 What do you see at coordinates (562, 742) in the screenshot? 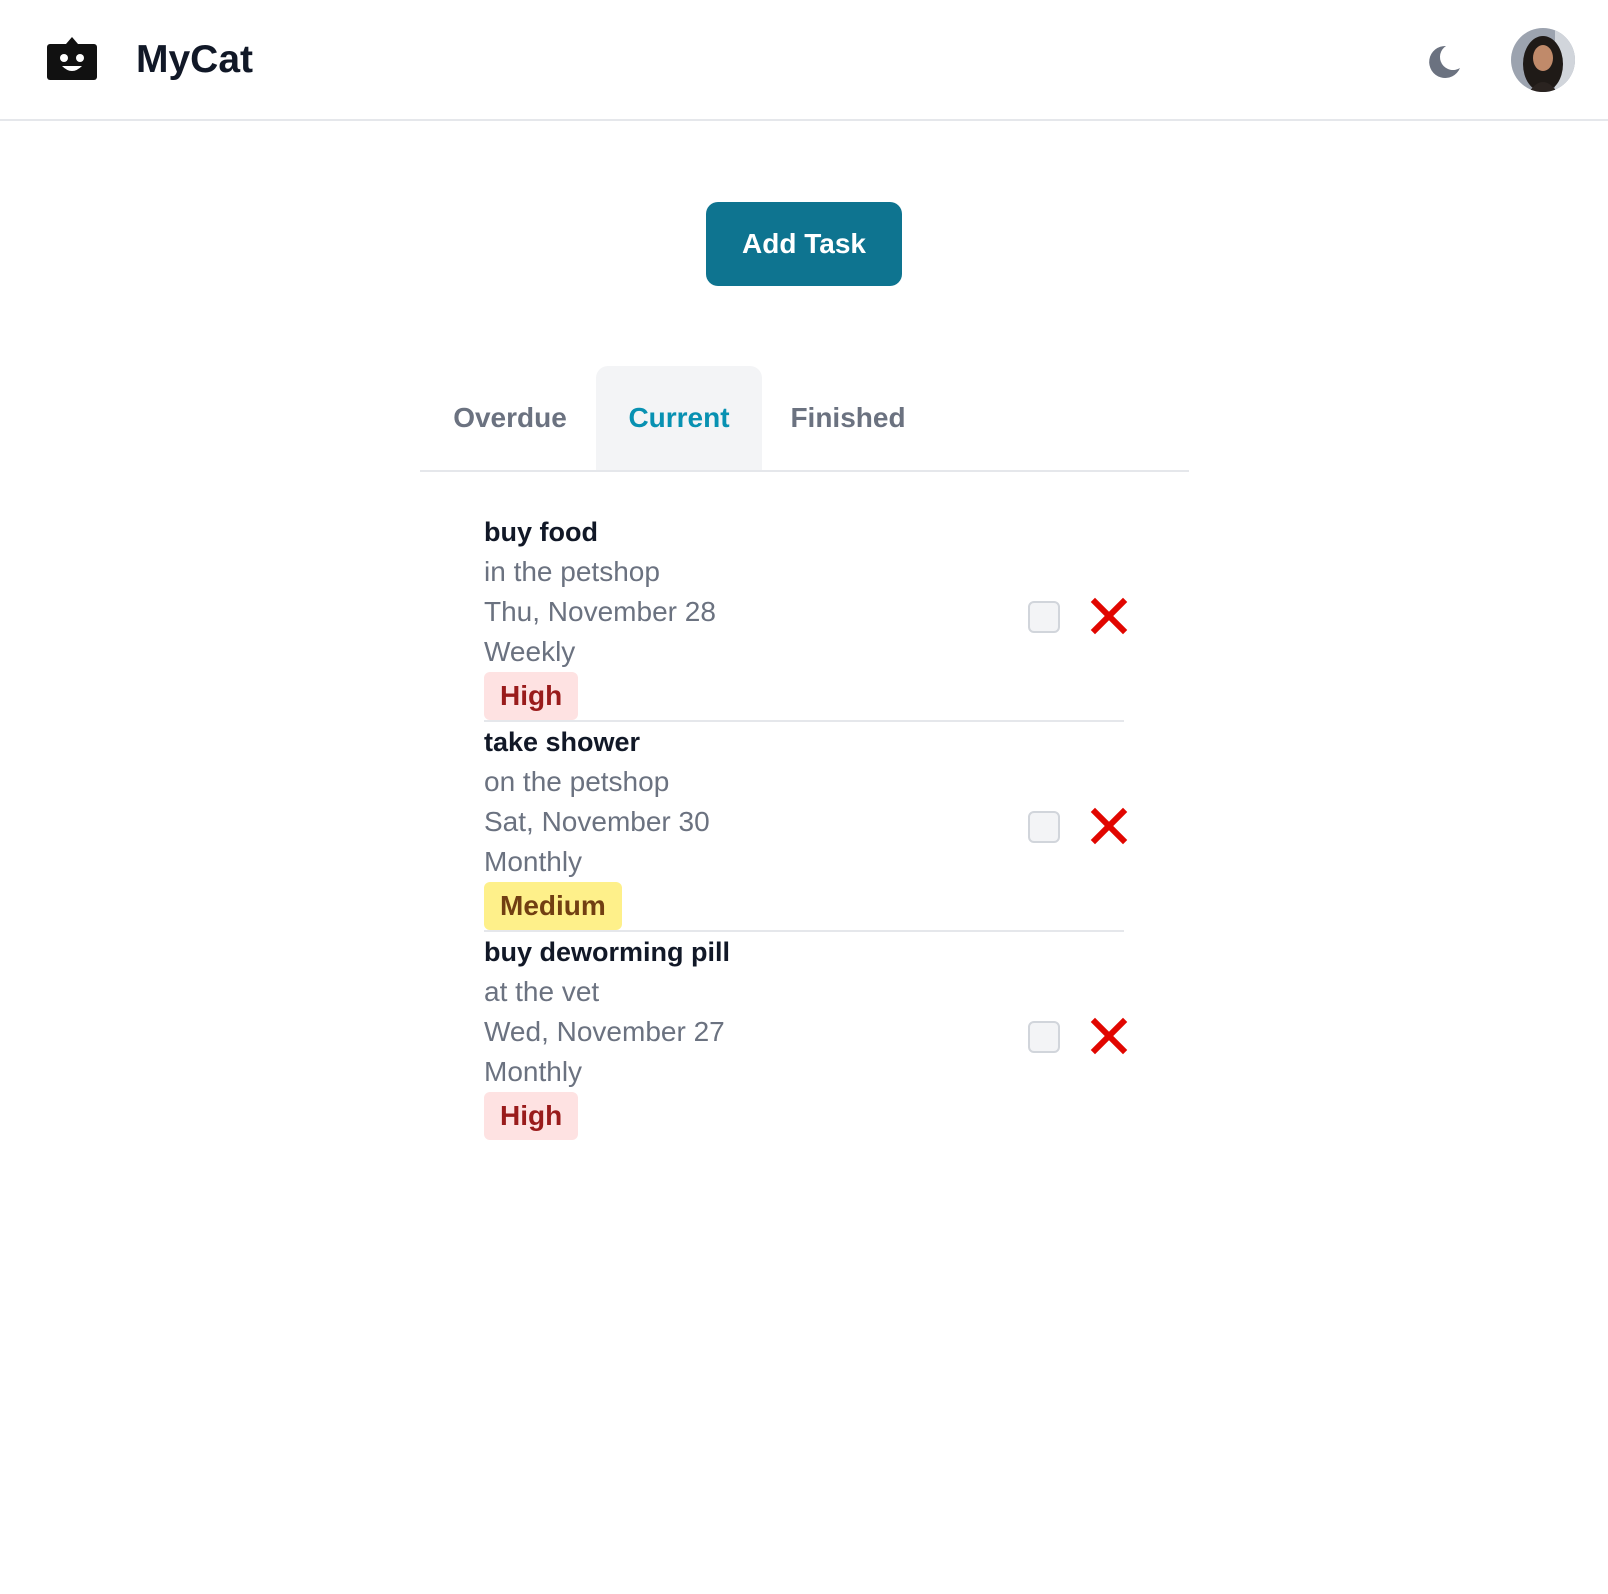
I see `task-title: take shower` at bounding box center [562, 742].